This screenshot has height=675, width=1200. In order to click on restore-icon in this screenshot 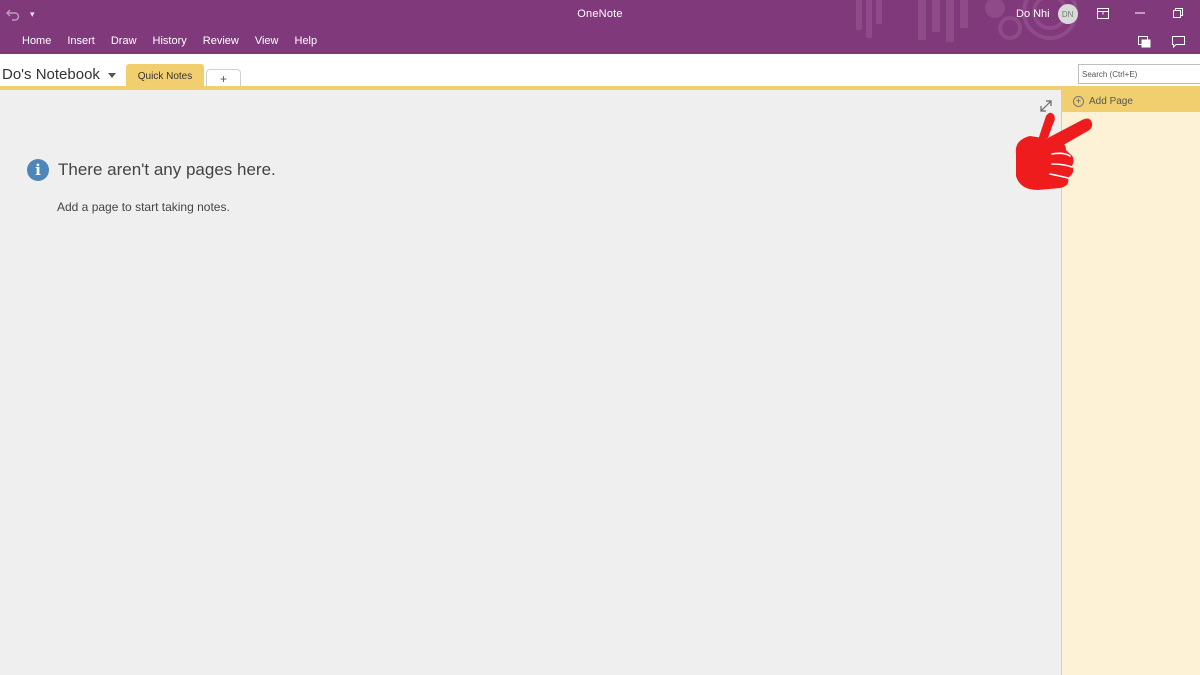, I will do `click(1178, 13)`.